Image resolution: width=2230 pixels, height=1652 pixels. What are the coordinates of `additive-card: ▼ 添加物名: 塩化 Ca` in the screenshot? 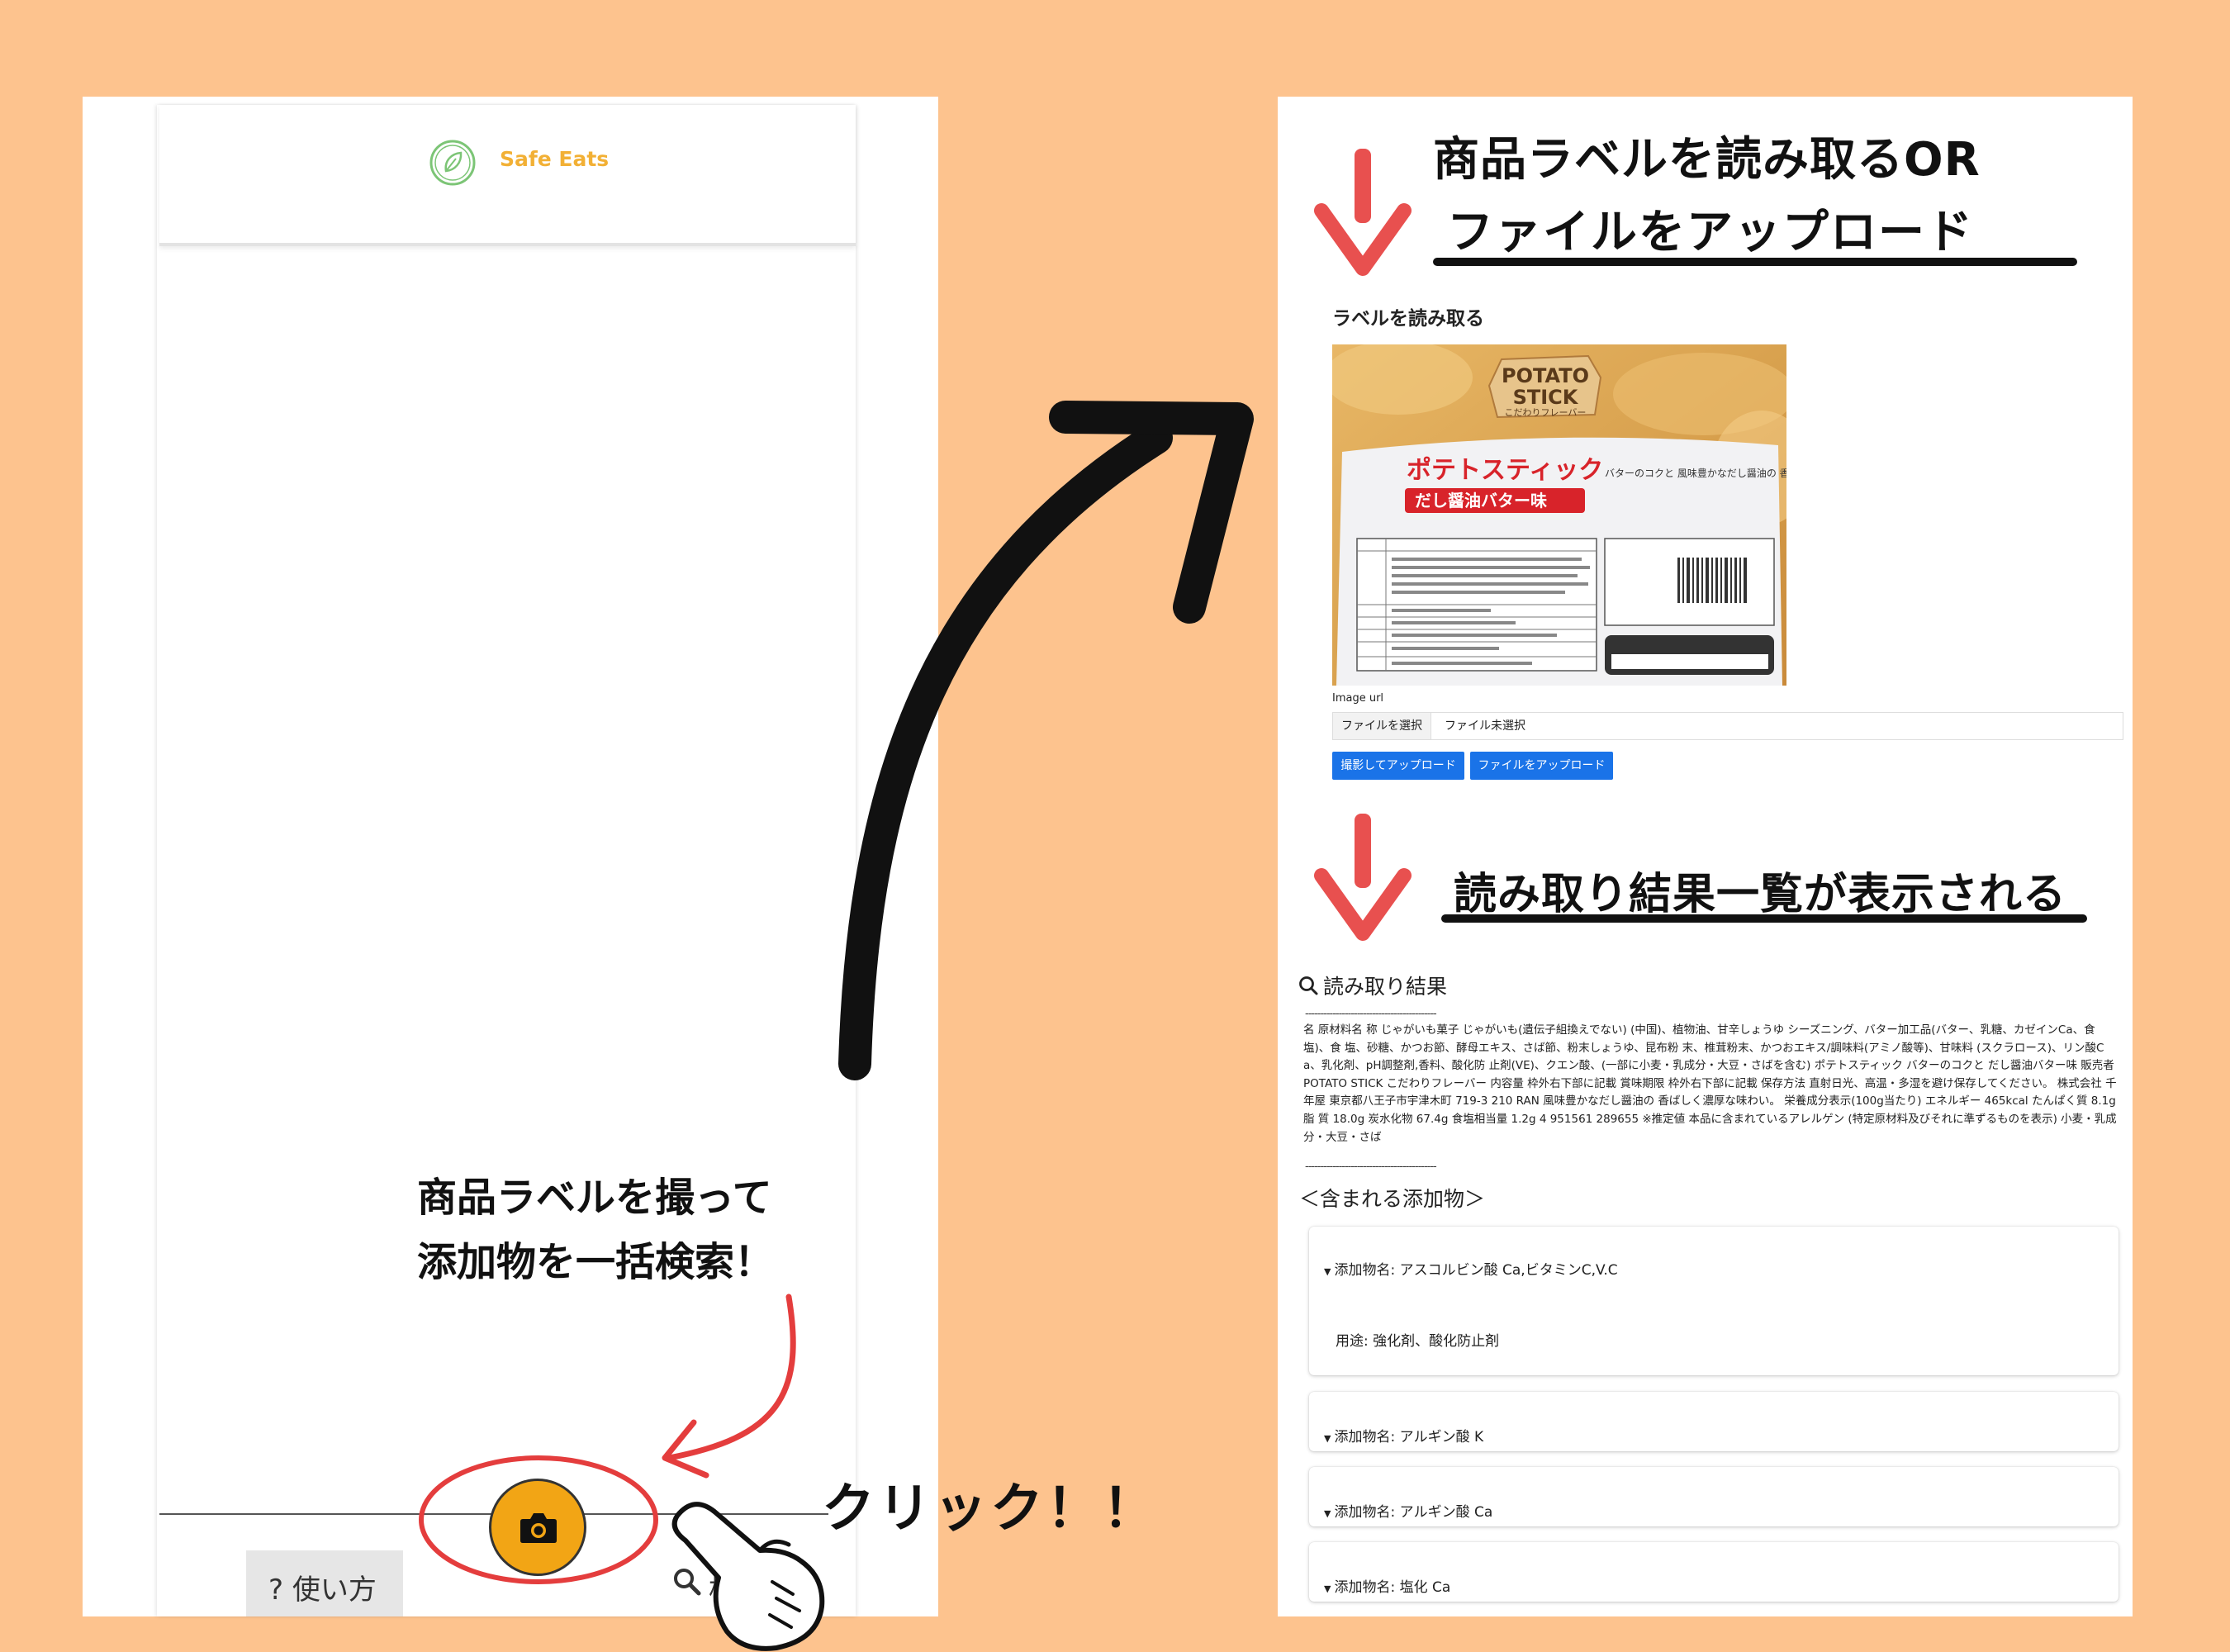 It's located at (1713, 1572).